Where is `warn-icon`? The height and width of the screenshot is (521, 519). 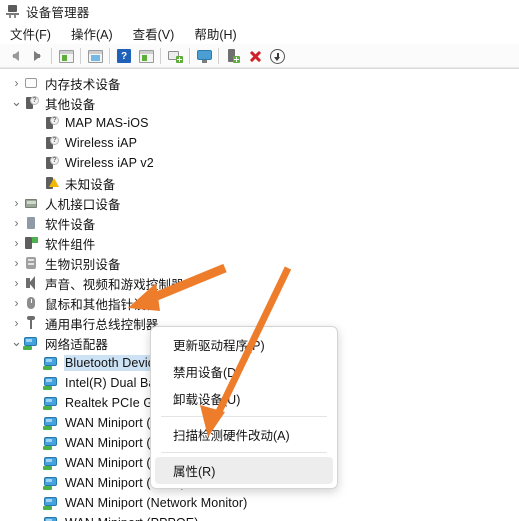
warn-icon is located at coordinates (51, 183).